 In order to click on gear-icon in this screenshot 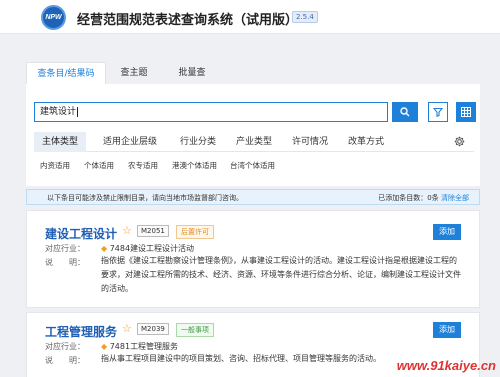, I will do `click(459, 141)`.